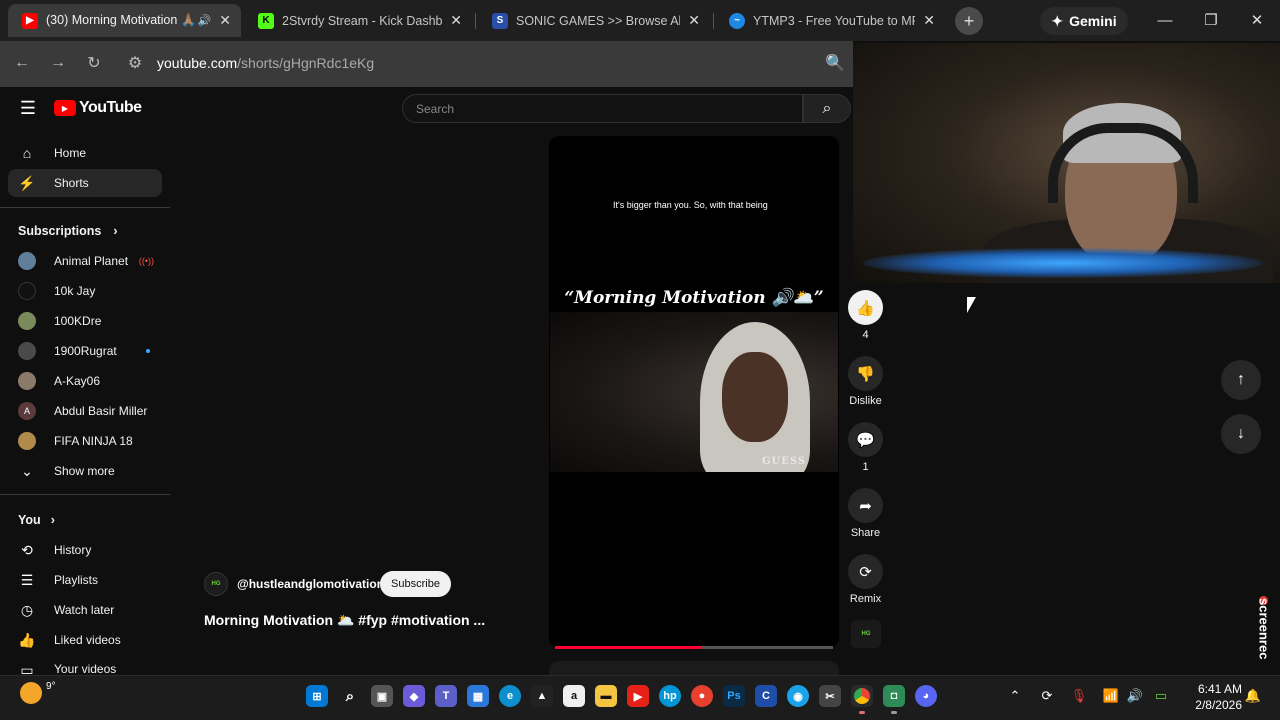  Describe the element at coordinates (135, 63) in the screenshot. I see `site-info-icon: ⚙` at that location.